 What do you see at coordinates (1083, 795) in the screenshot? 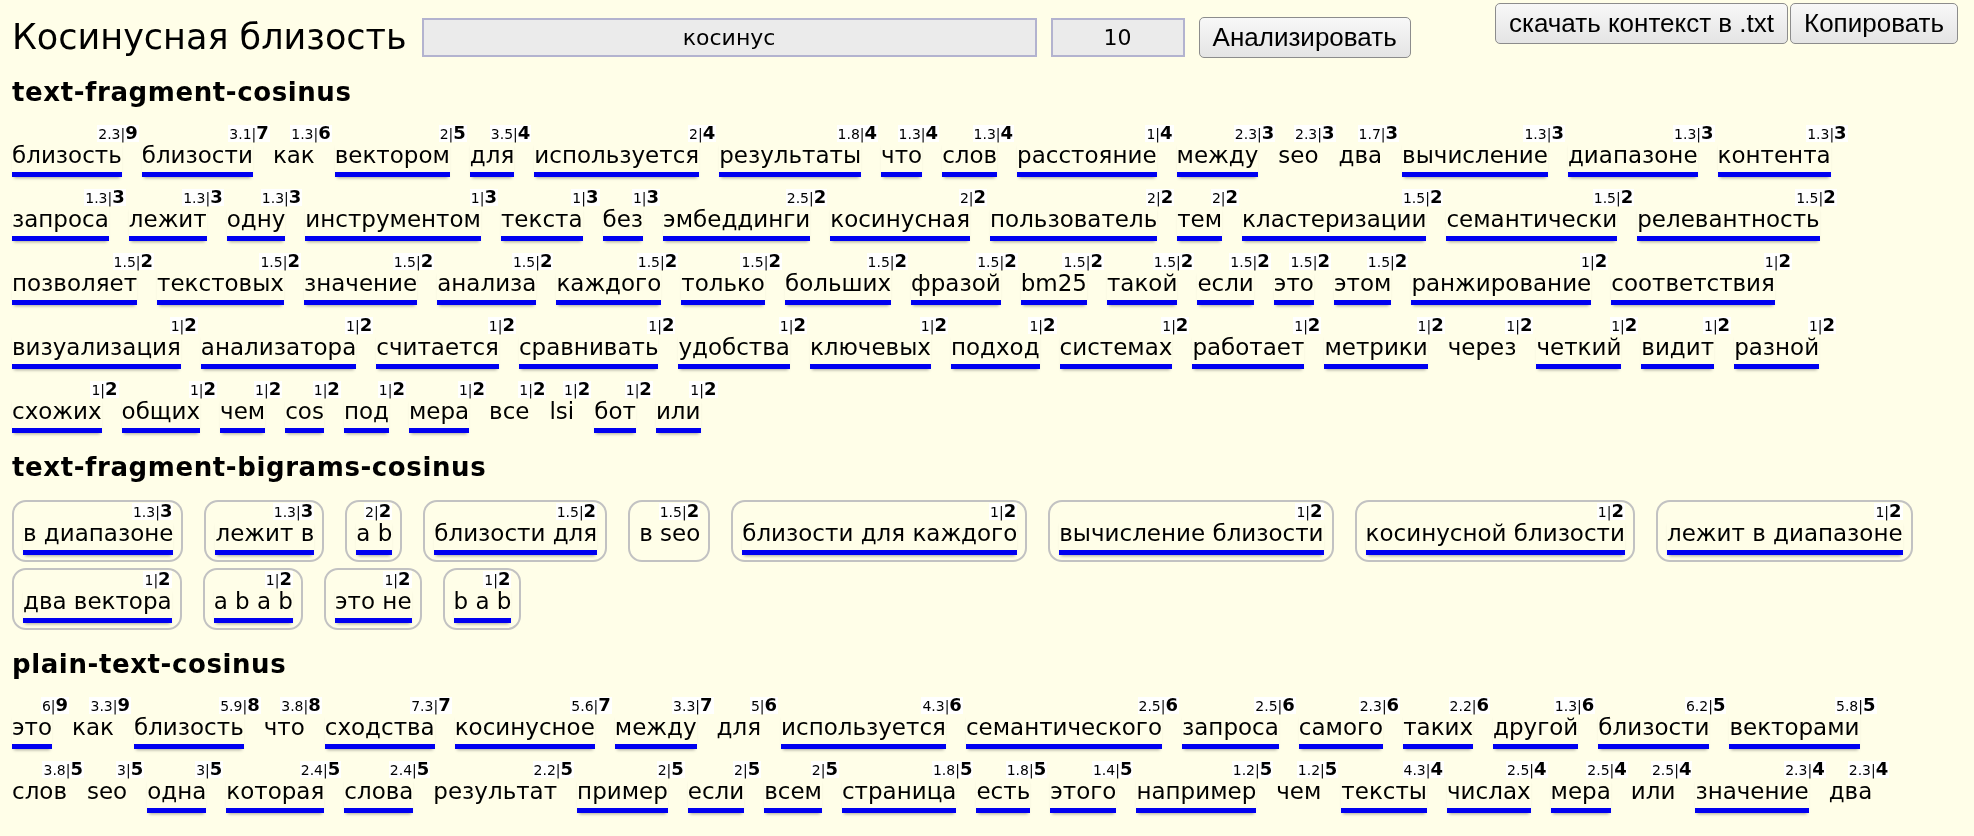
I see `keyword: этого` at bounding box center [1083, 795].